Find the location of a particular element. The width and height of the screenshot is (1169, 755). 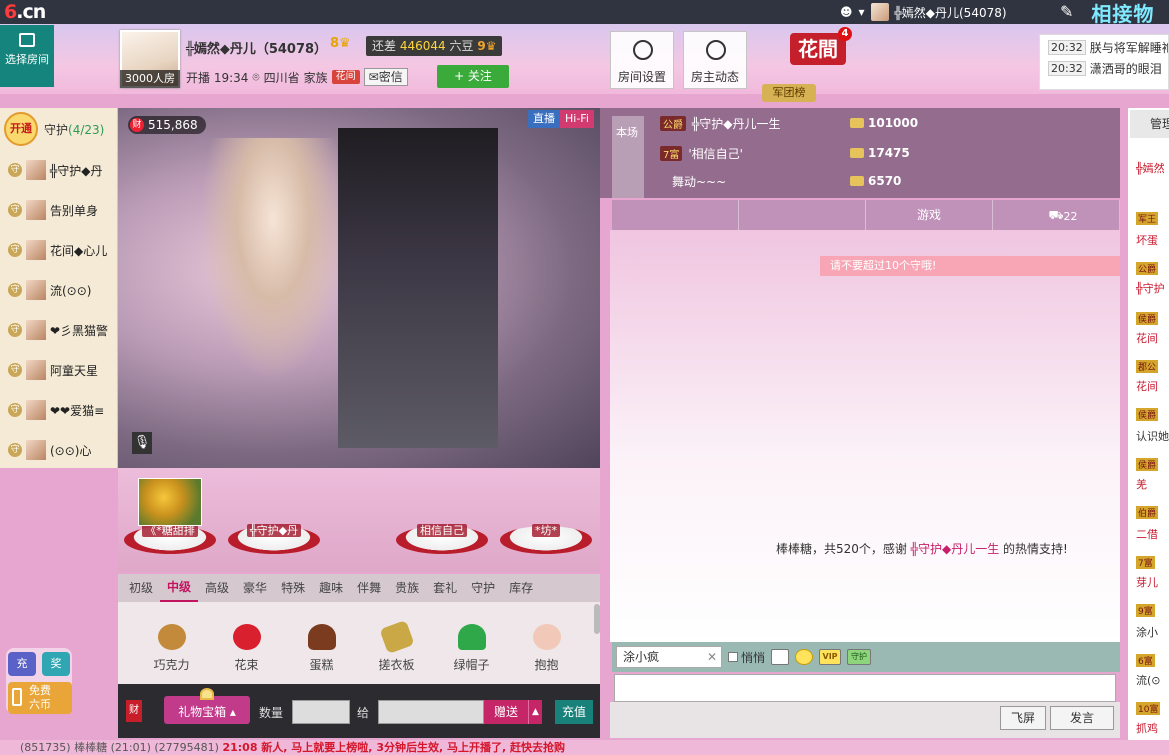

audience-item: 羌 is located at coordinates (1152, 484).